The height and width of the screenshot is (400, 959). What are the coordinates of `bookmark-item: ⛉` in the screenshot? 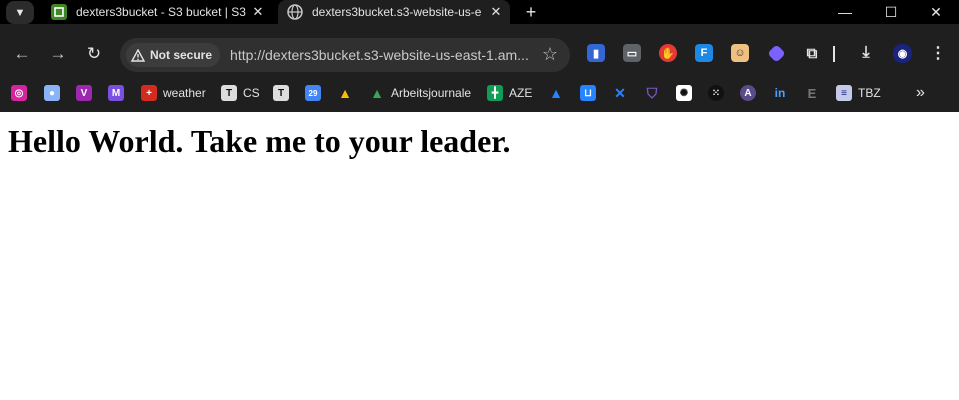 It's located at (652, 93).